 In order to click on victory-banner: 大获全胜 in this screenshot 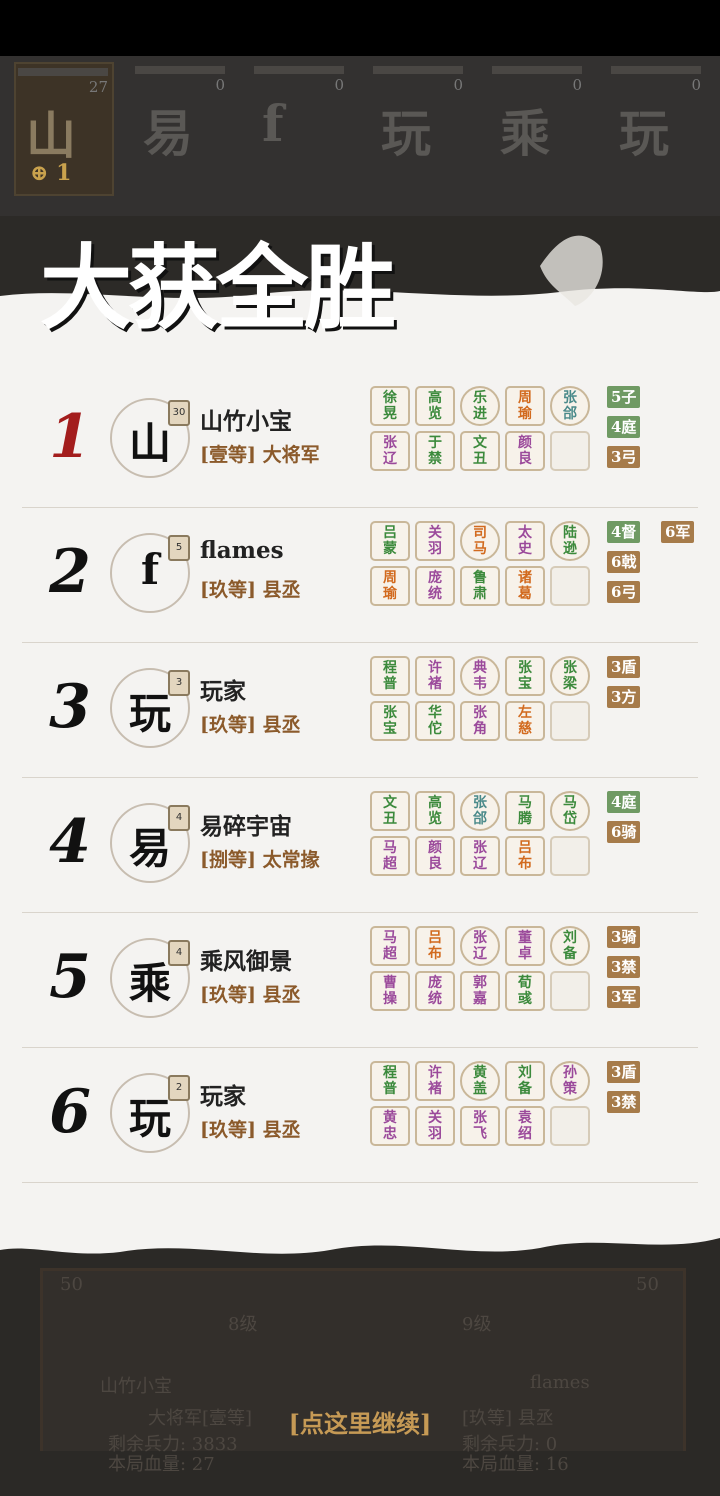, I will do `click(360, 281)`.